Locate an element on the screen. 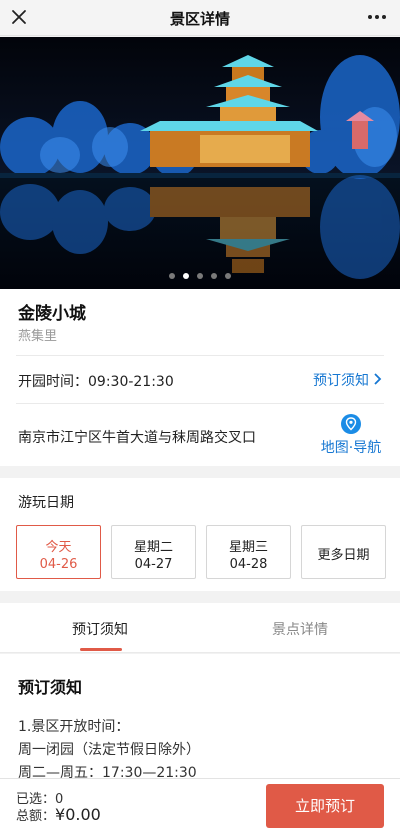 This screenshot has height=838, width=400. section-title: 游玩日期 is located at coordinates (46, 503).